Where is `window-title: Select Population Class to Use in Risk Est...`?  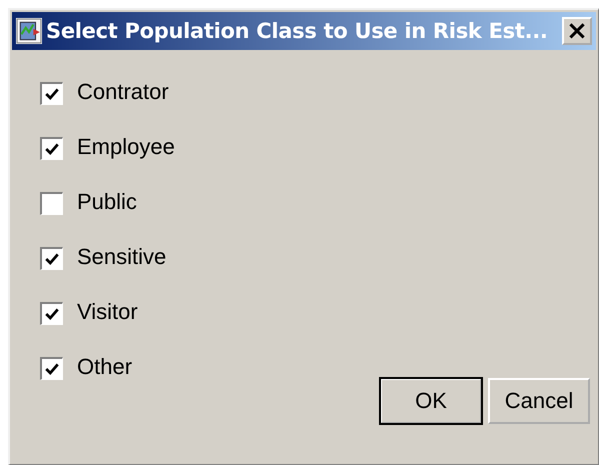 window-title: Select Population Class to Use in Risk Est... is located at coordinates (297, 31).